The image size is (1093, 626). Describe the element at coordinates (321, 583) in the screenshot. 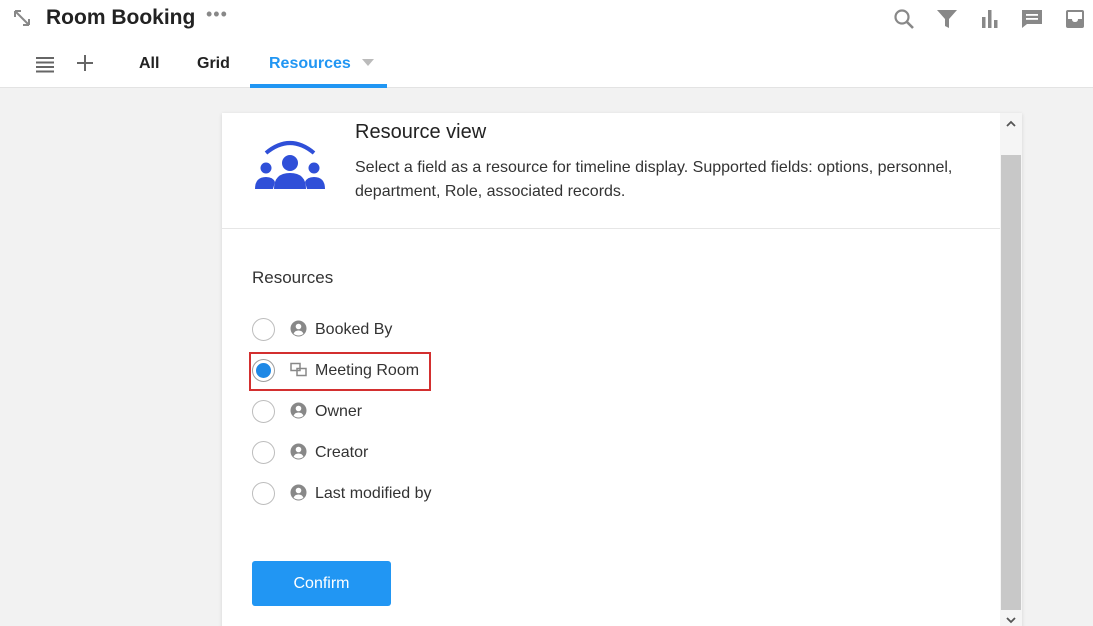

I see `confirm-button: Confirm` at that location.